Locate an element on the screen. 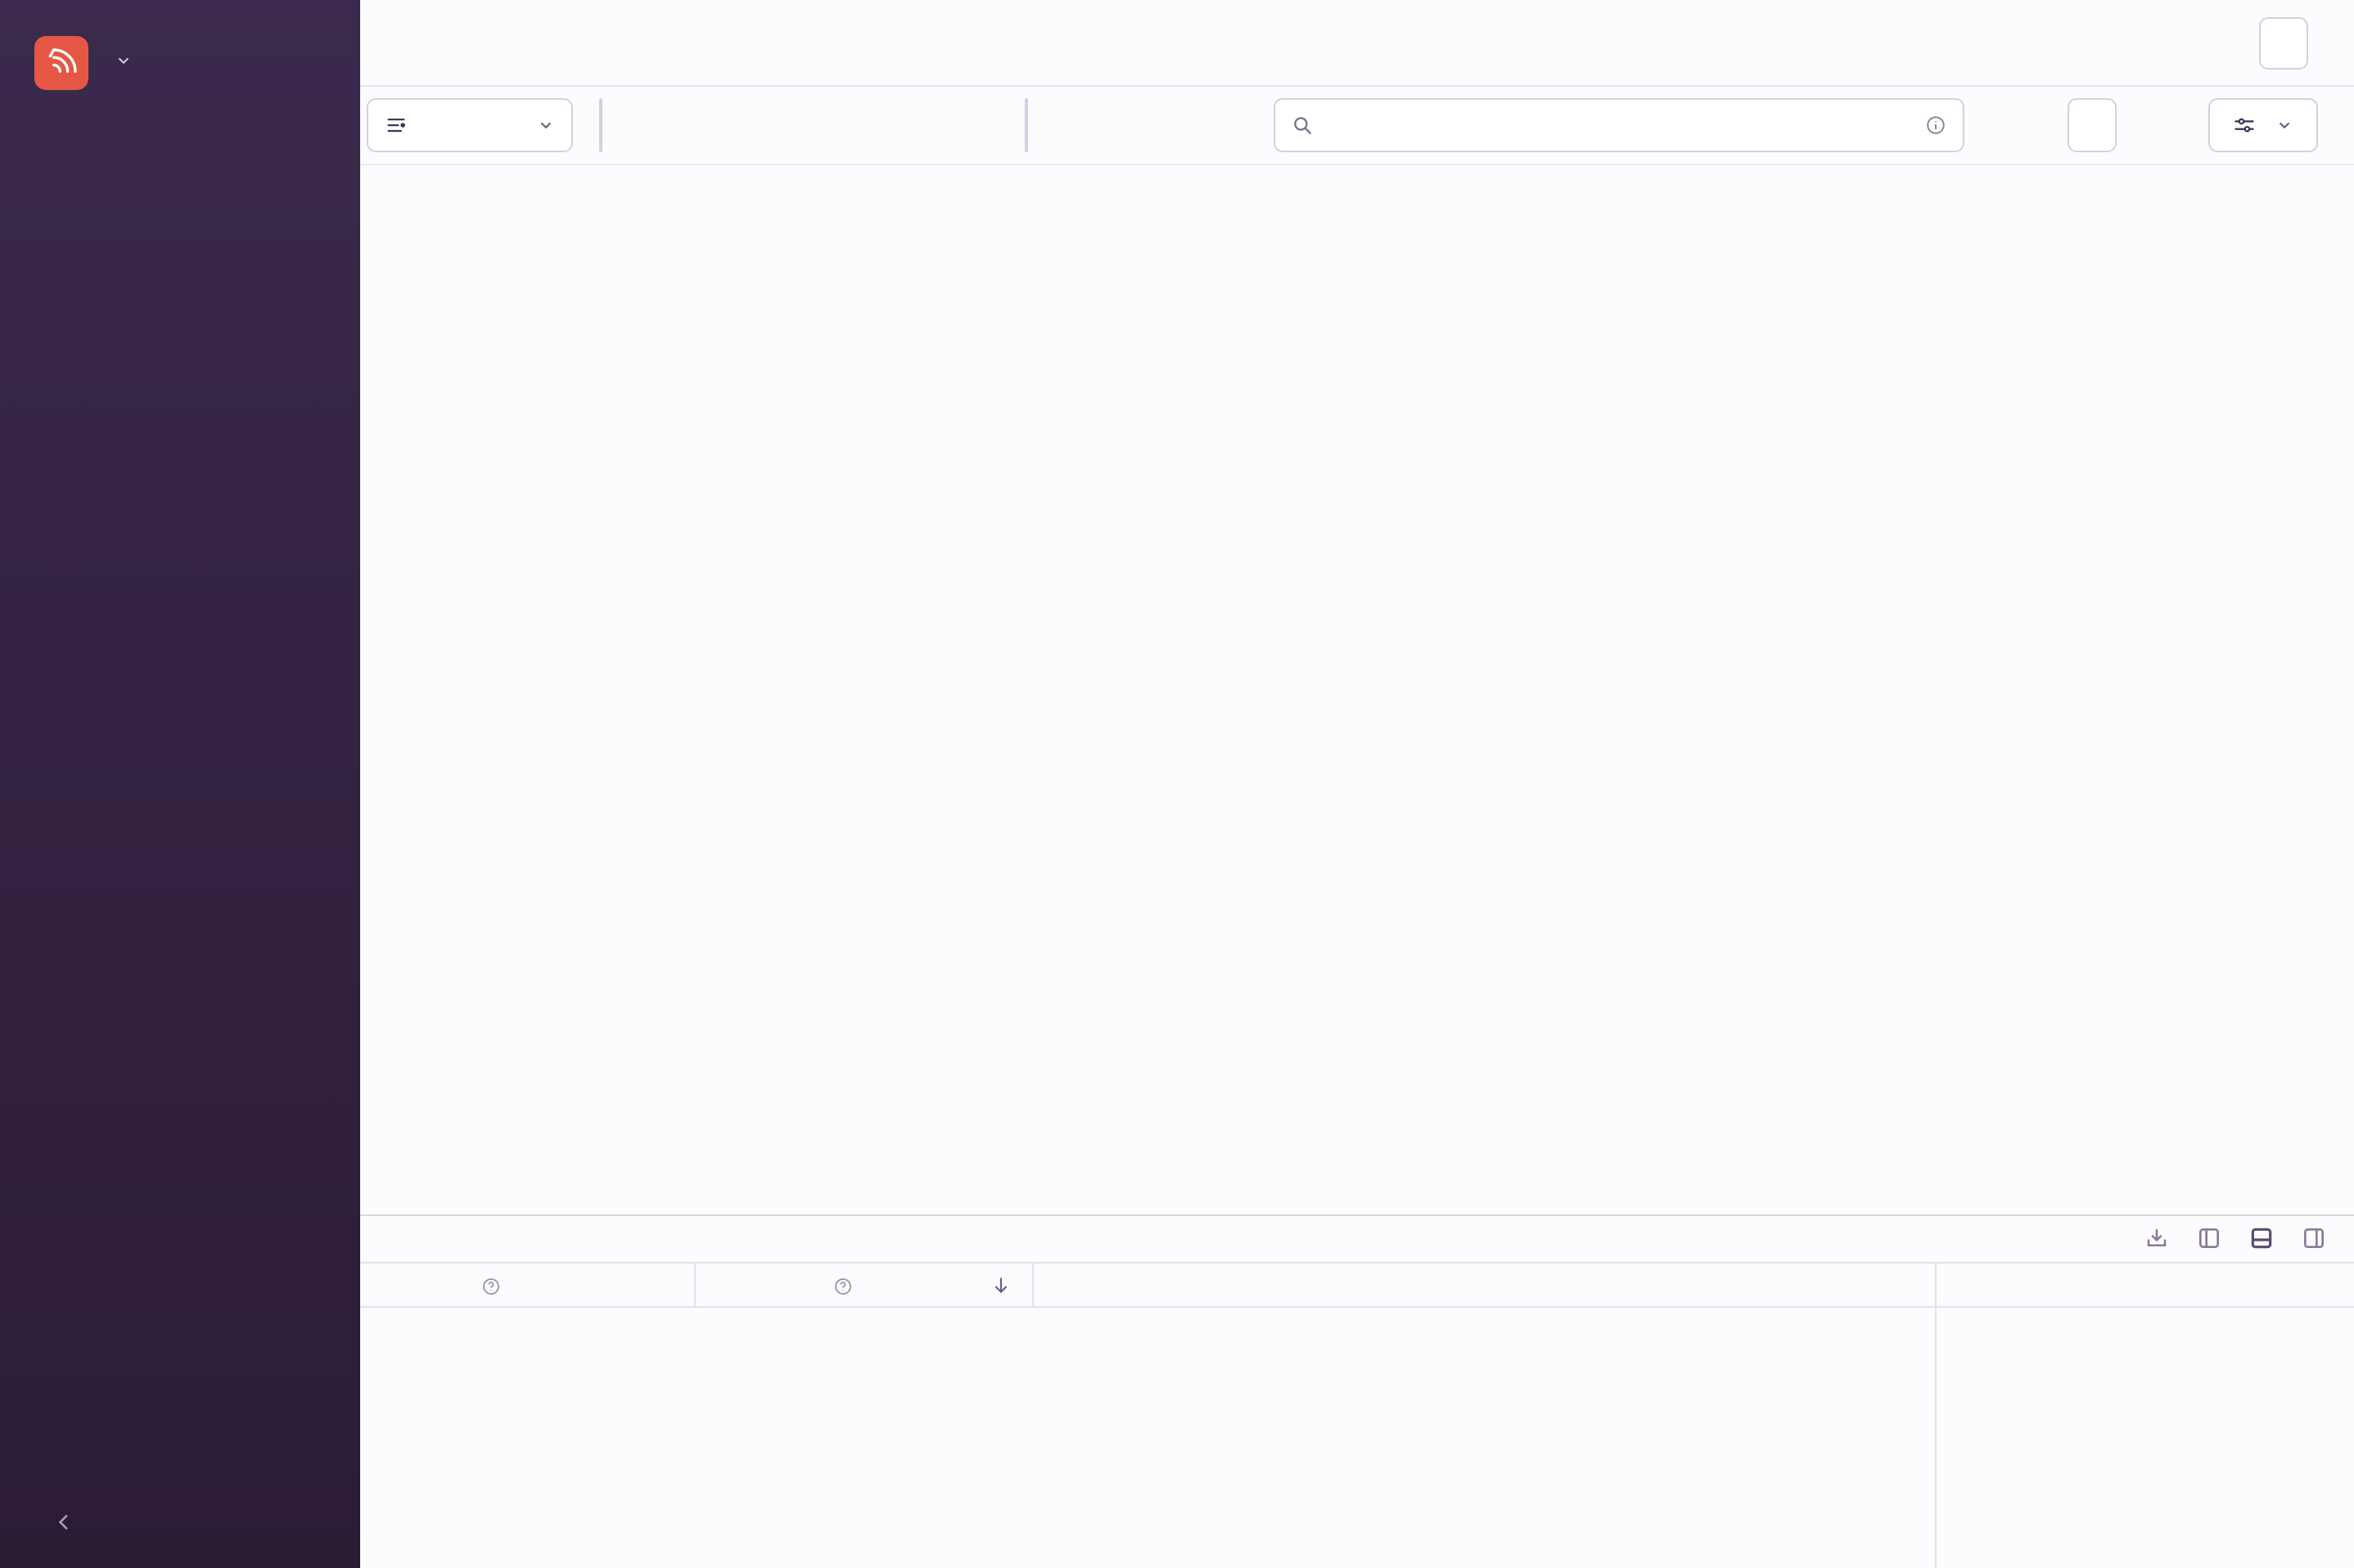 The height and width of the screenshot is (1568, 2354). sorting-segmented-control is located at coordinates (600, 125).